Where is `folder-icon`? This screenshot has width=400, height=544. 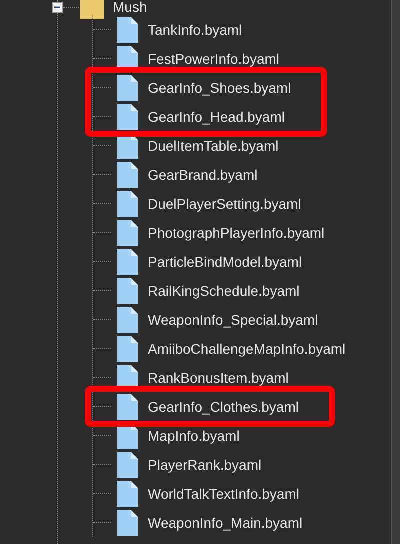 folder-icon is located at coordinates (92, 9).